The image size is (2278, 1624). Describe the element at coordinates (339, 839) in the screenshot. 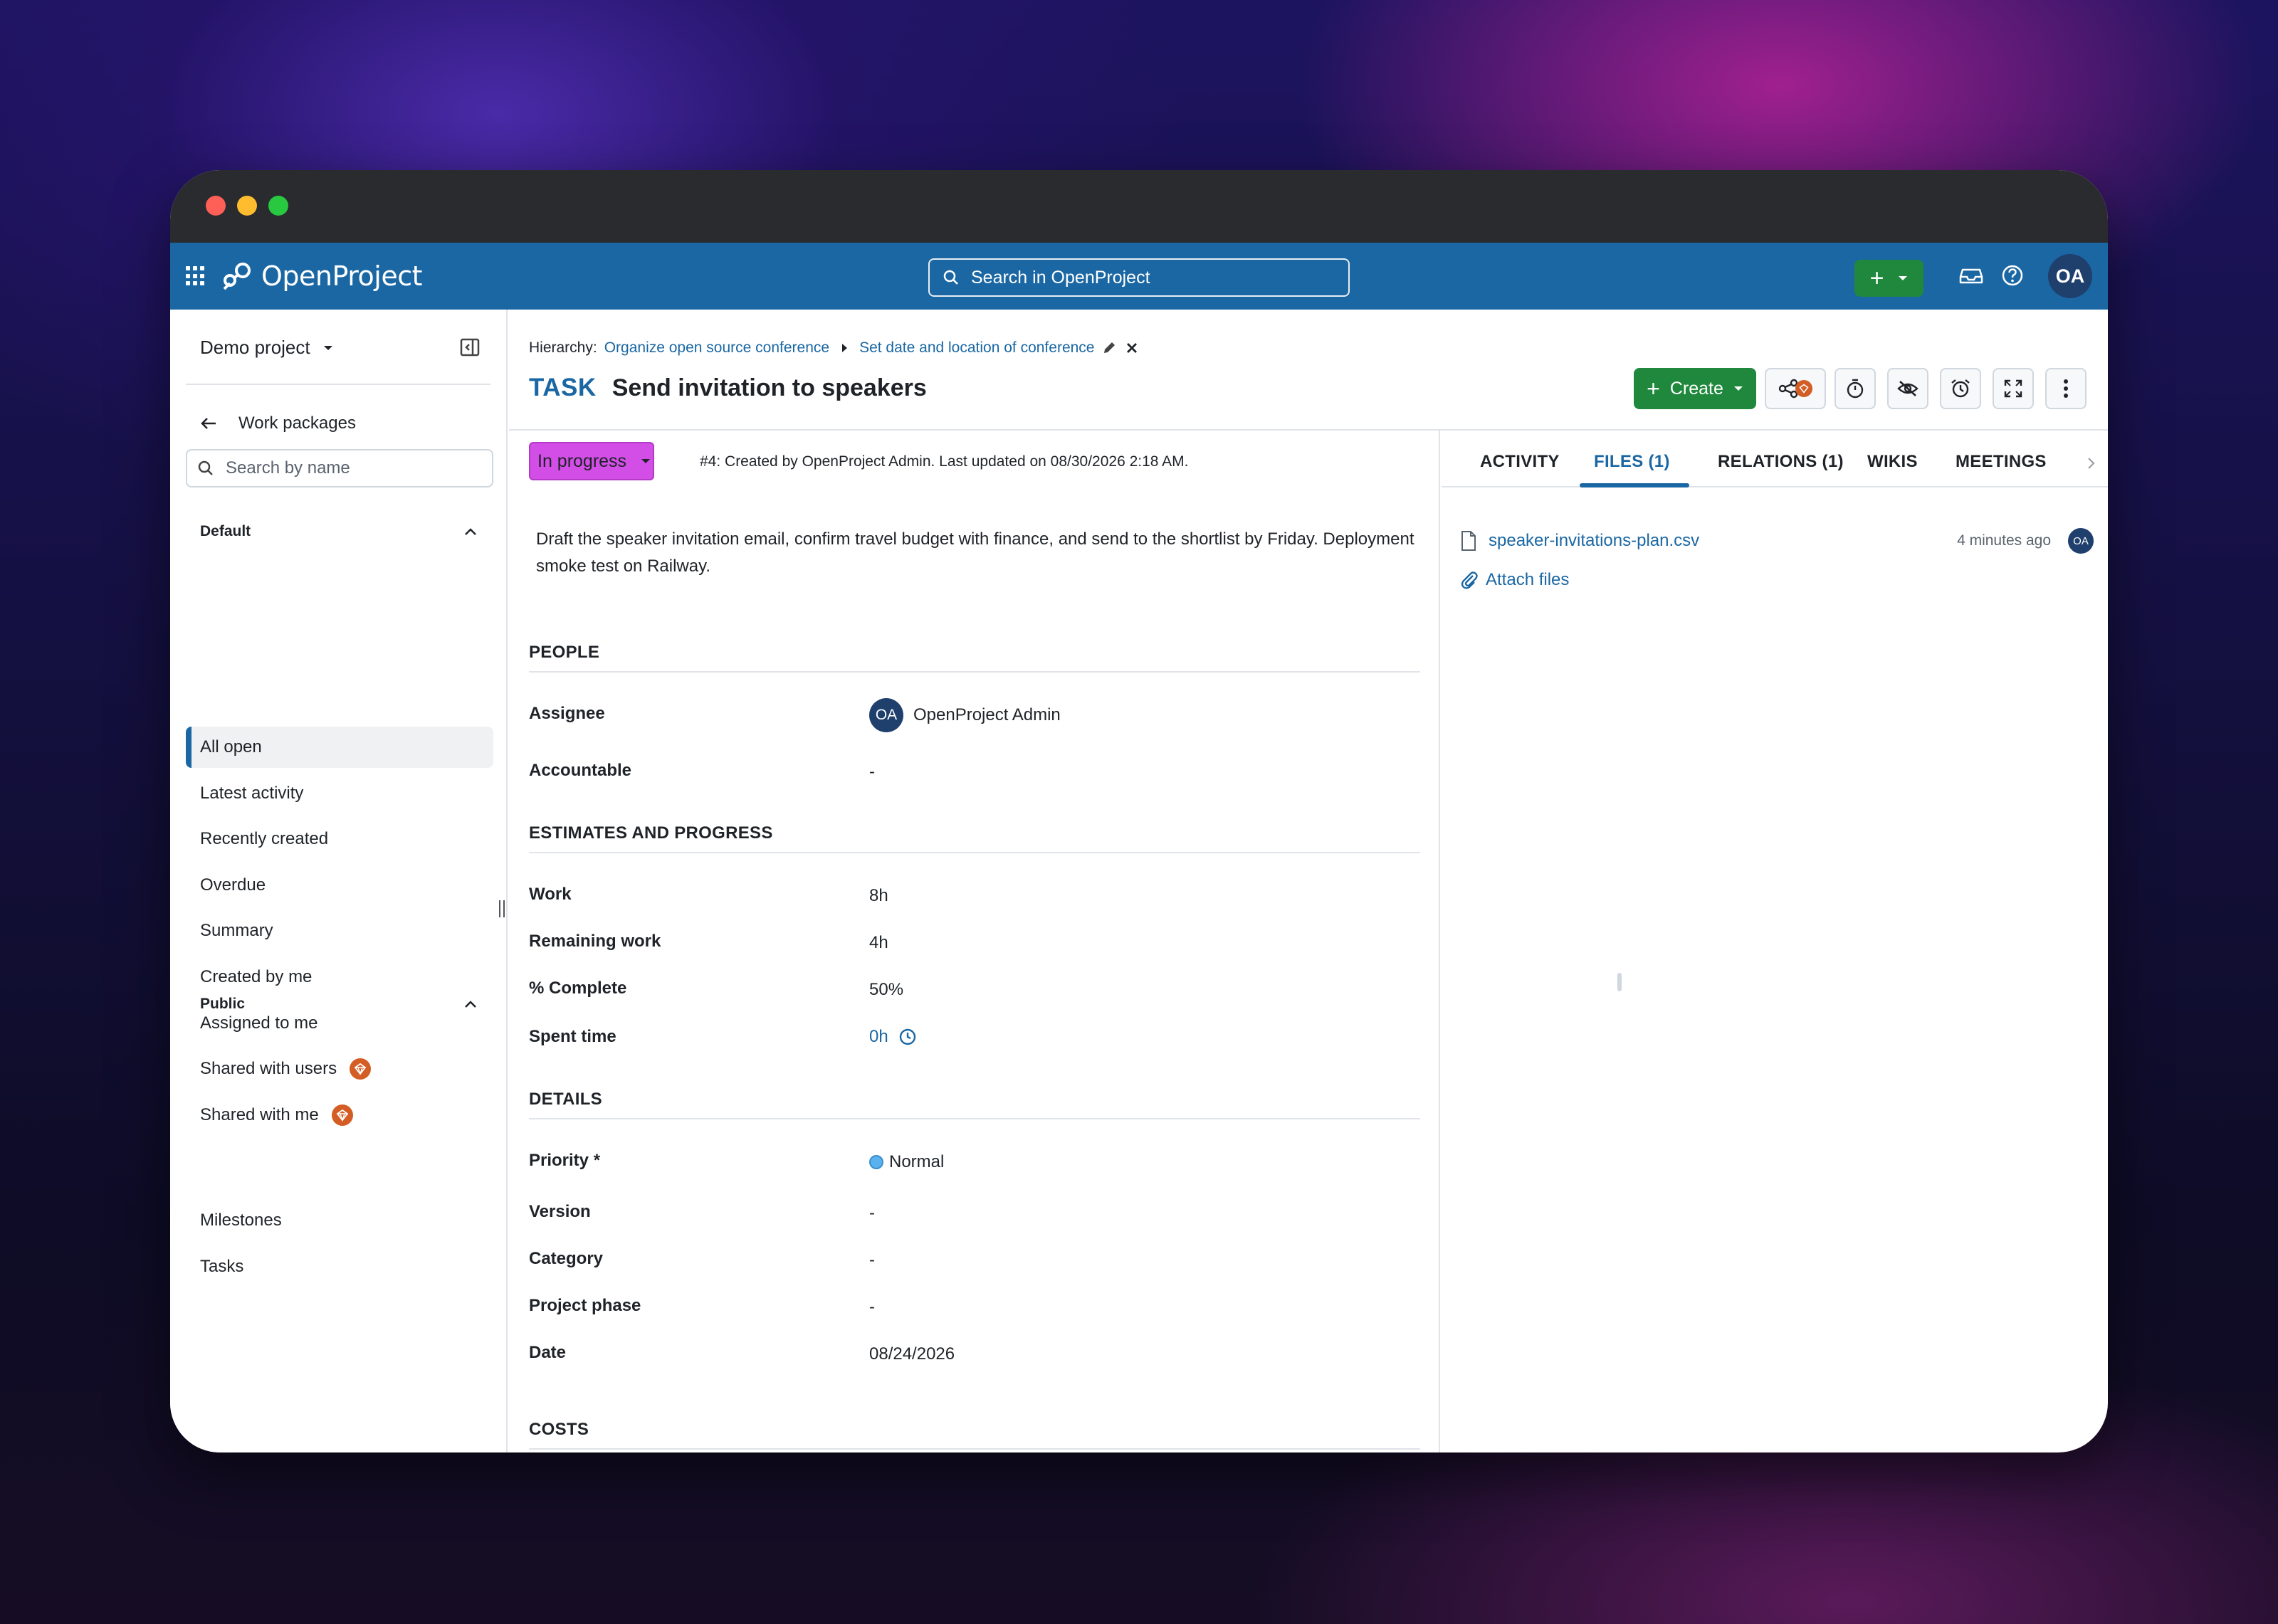

I see `sidebar-item-recently-created: Recently created` at that location.